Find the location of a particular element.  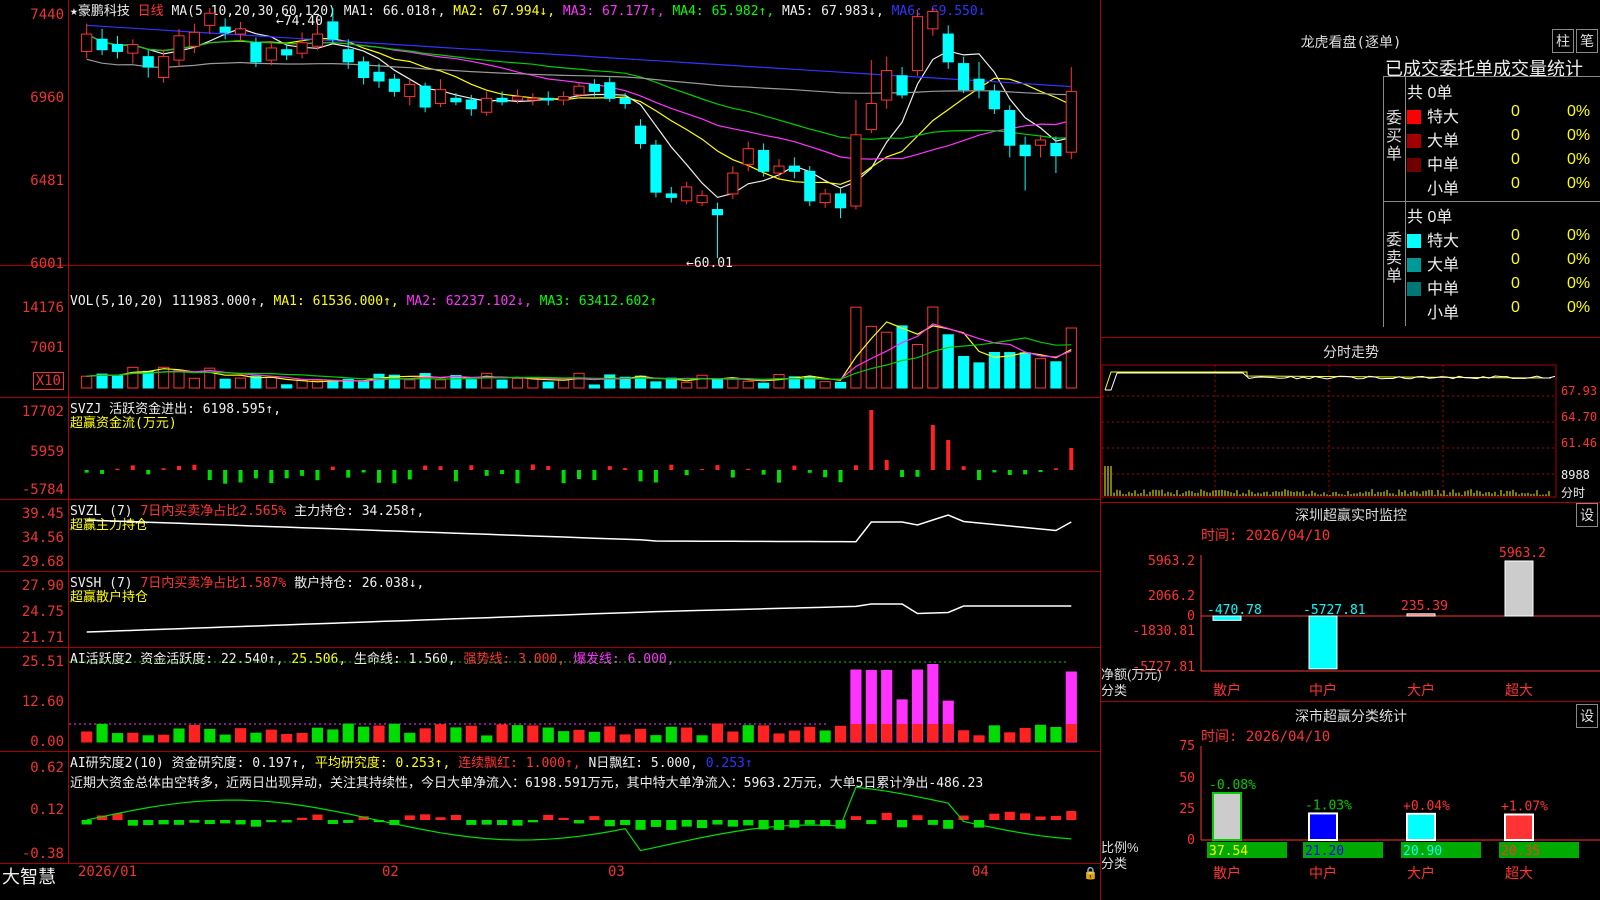

class-change: -0.08% is located at coordinates (1232, 785).